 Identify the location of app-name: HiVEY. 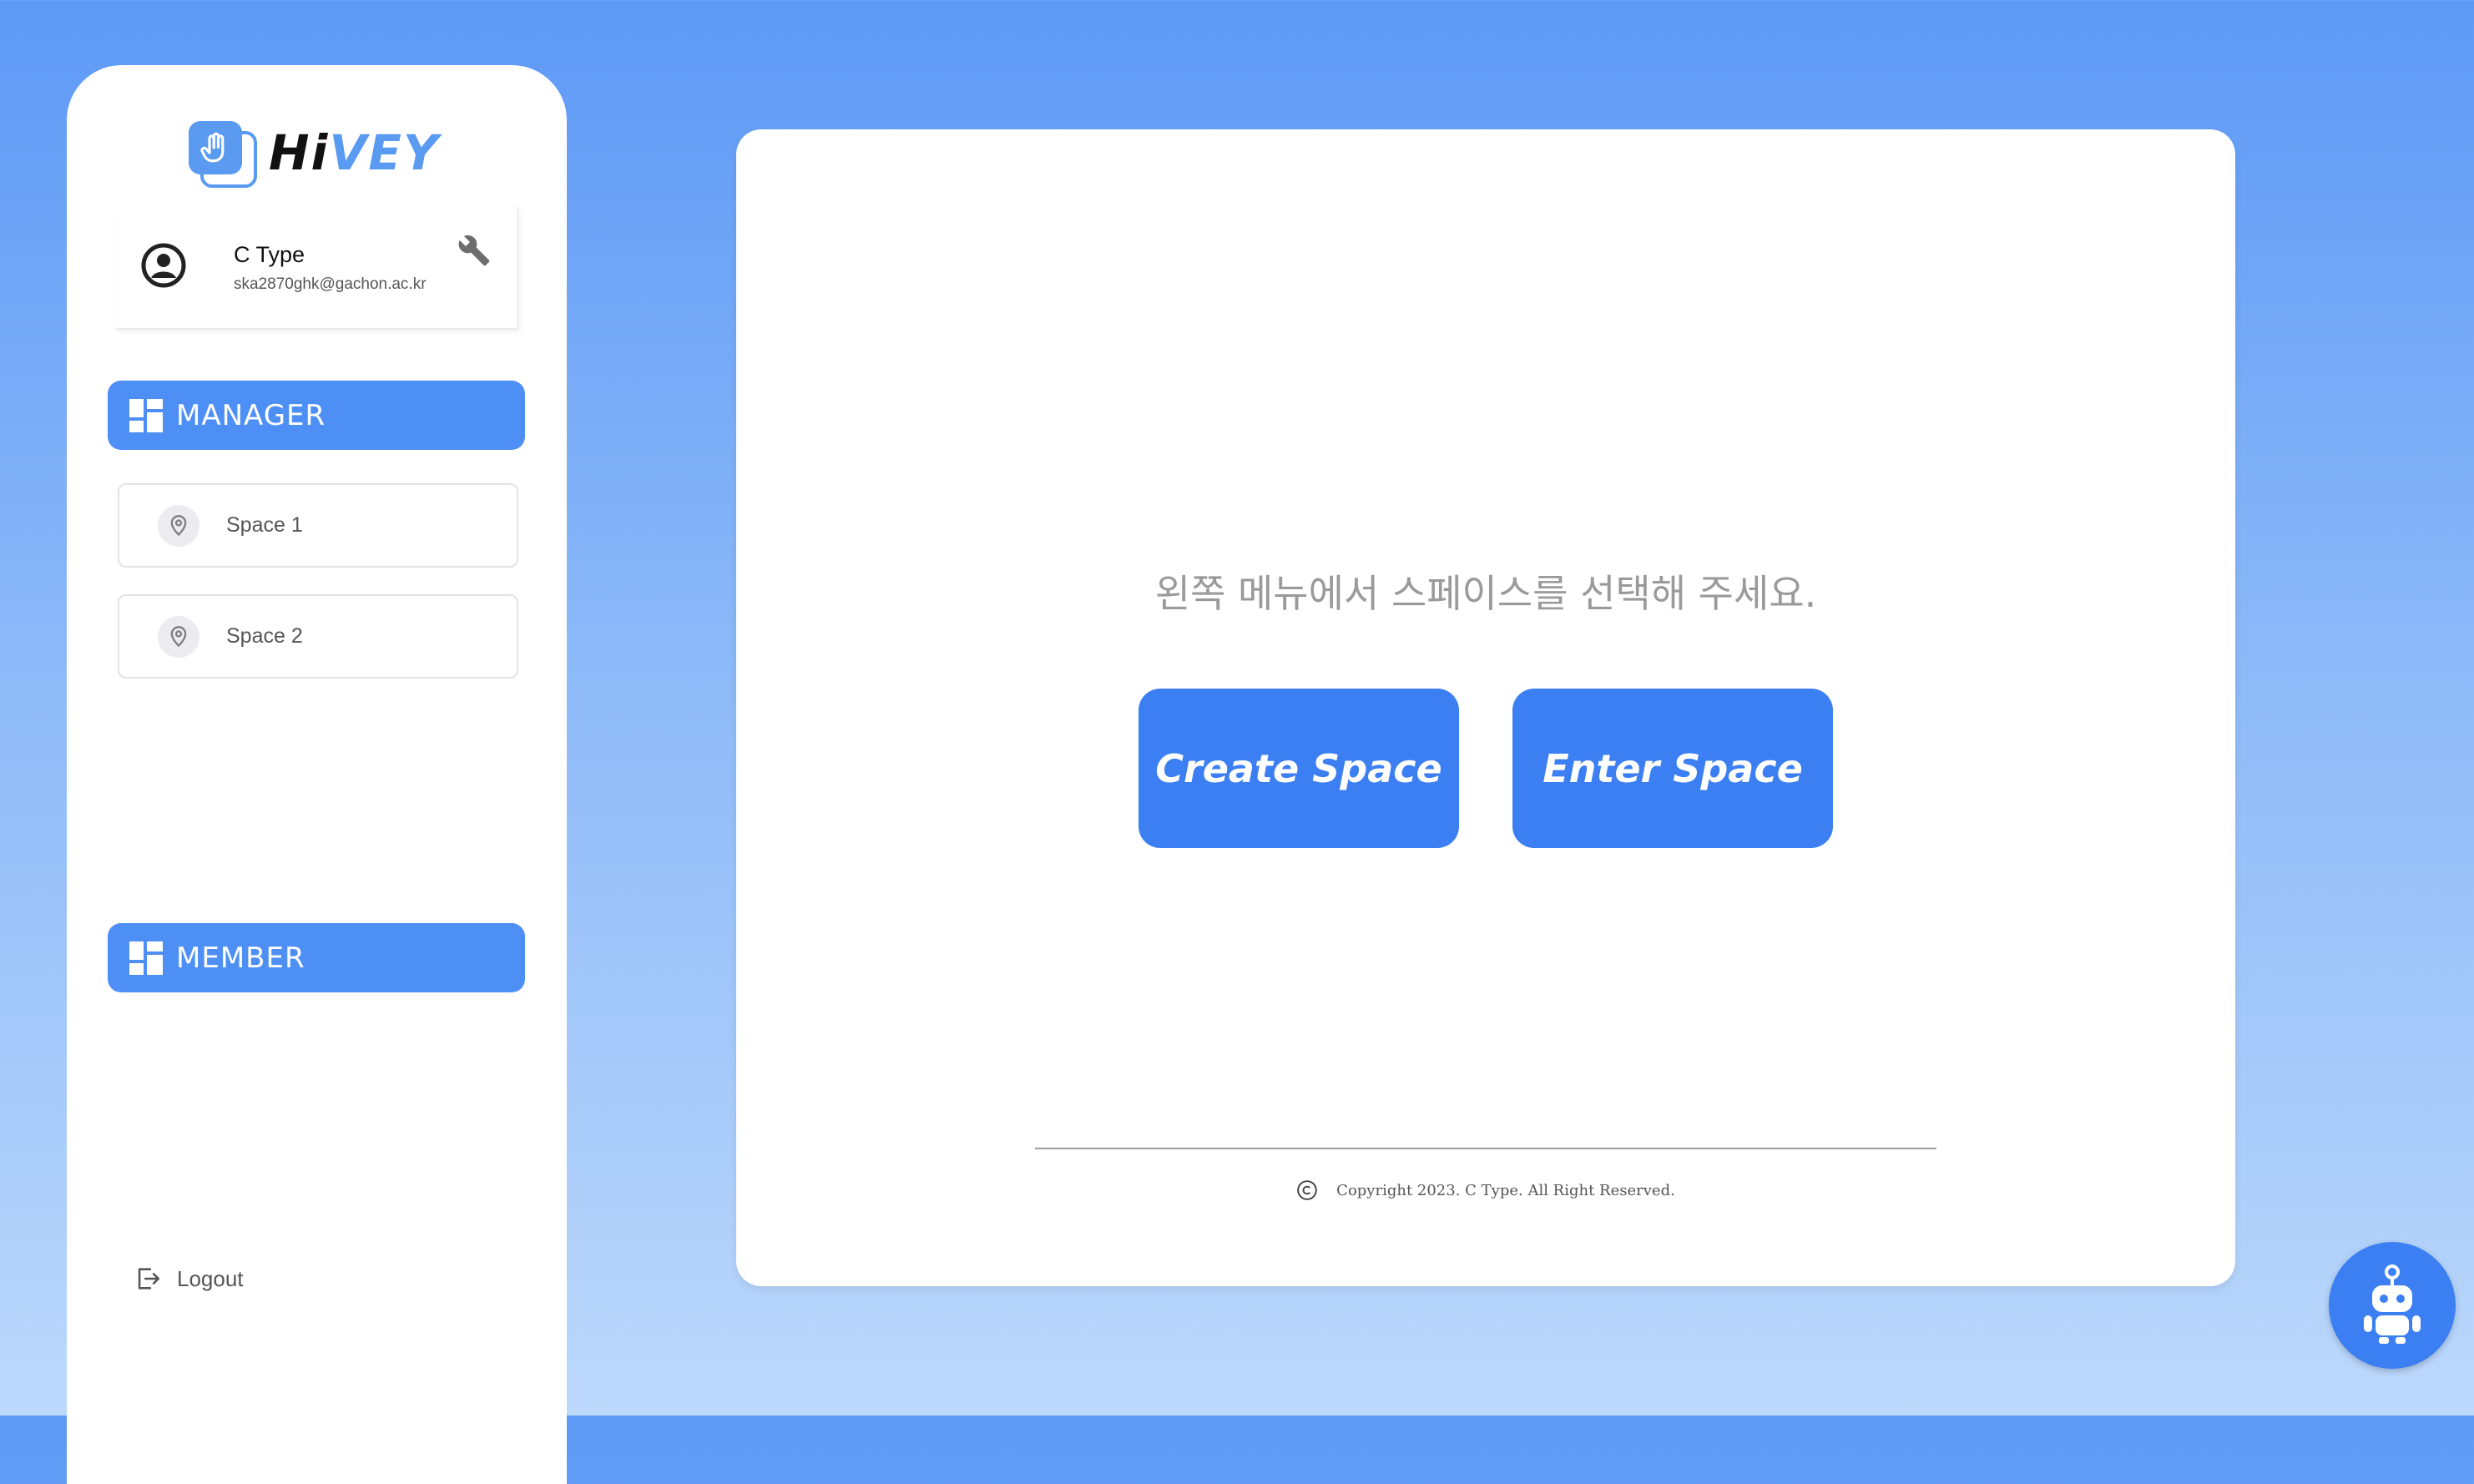
(355, 152).